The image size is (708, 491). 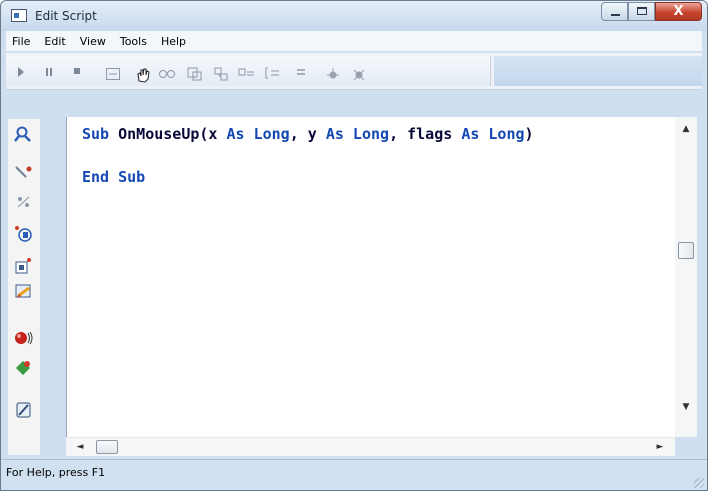 I want to click on step-out-icon, so click(x=247, y=74).